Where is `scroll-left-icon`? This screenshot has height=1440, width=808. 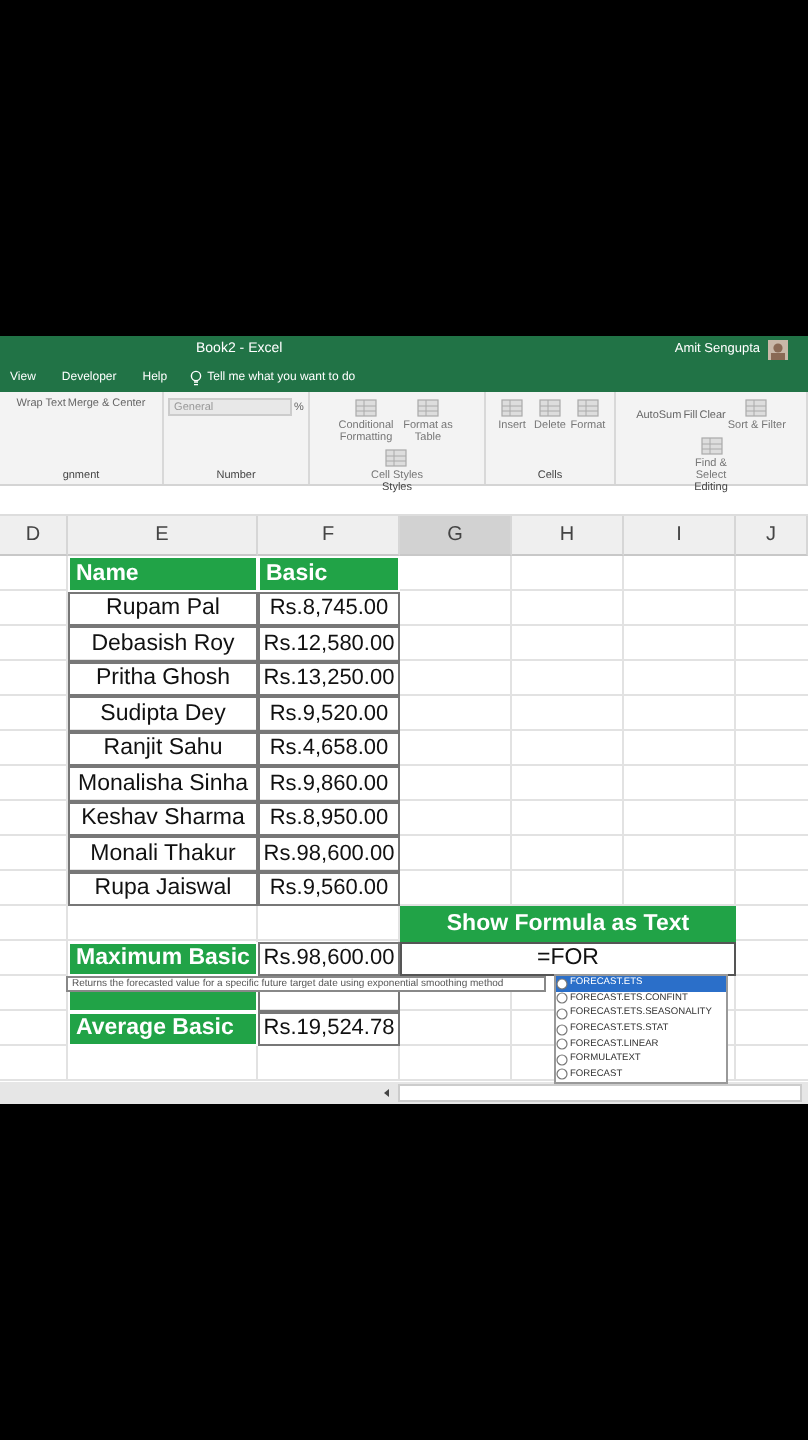 scroll-left-icon is located at coordinates (387, 1092).